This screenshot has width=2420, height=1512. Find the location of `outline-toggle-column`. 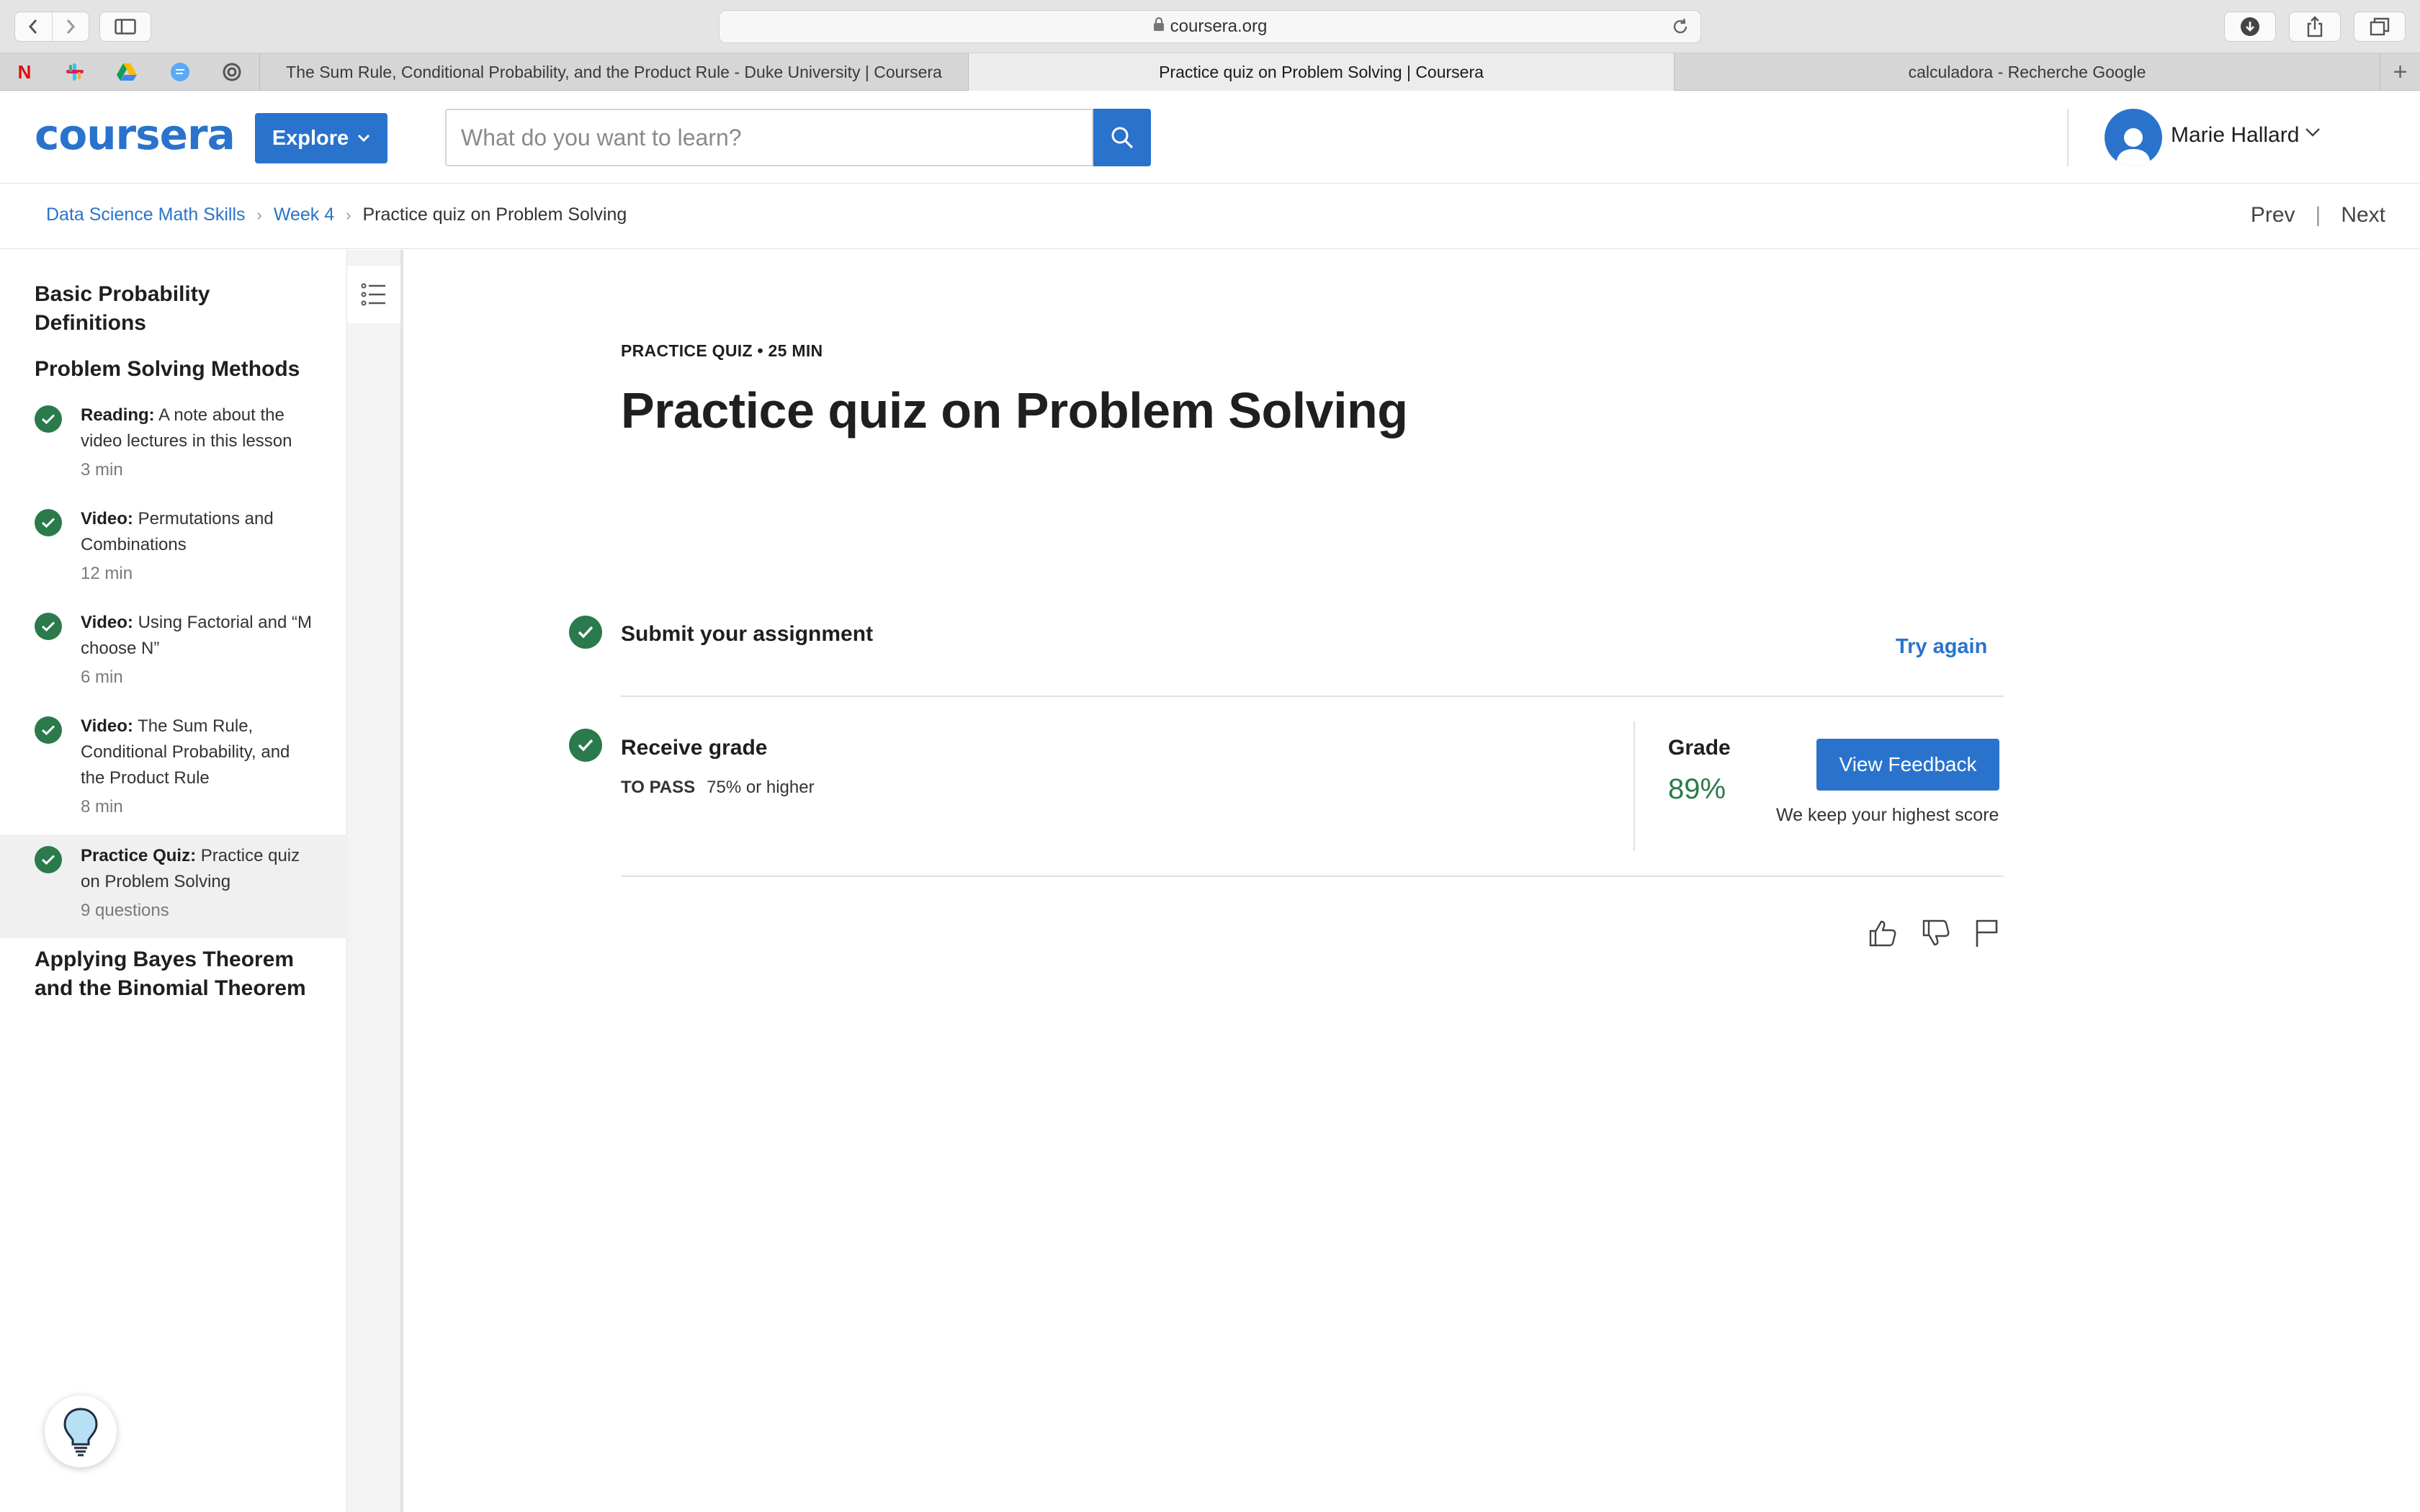

outline-toggle-column is located at coordinates (375, 881).